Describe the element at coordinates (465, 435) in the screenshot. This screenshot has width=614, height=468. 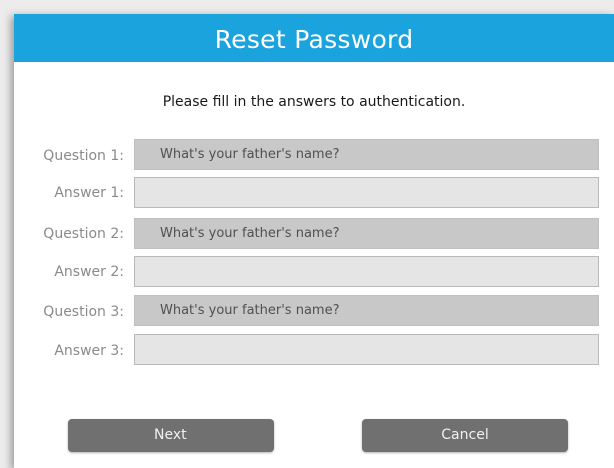
I see `cancel-button: Cancel` at that location.